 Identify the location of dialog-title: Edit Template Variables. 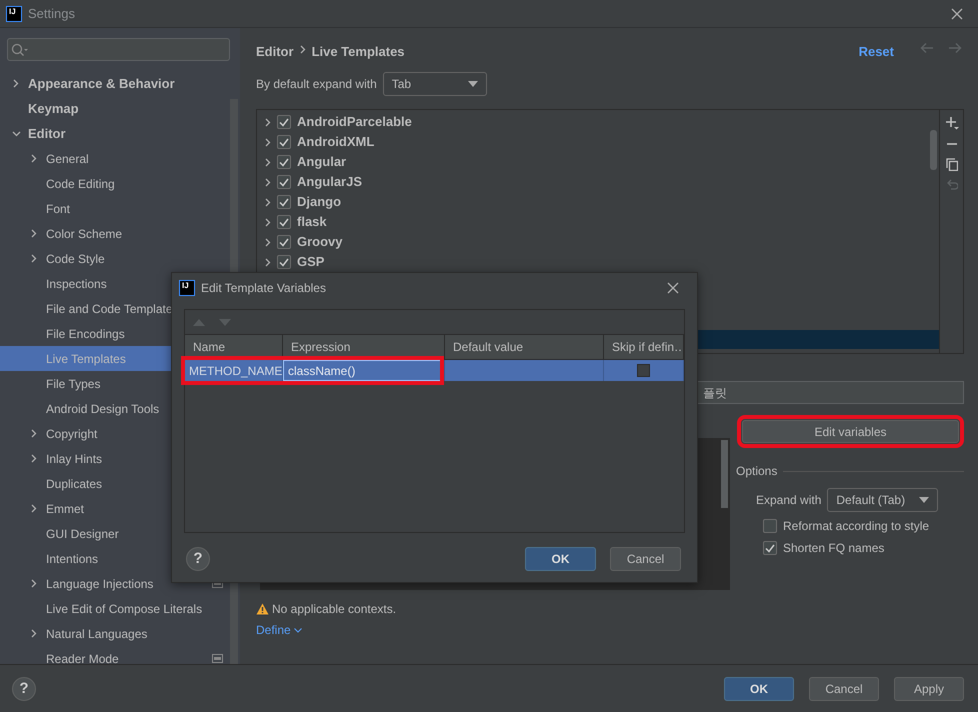
(263, 288).